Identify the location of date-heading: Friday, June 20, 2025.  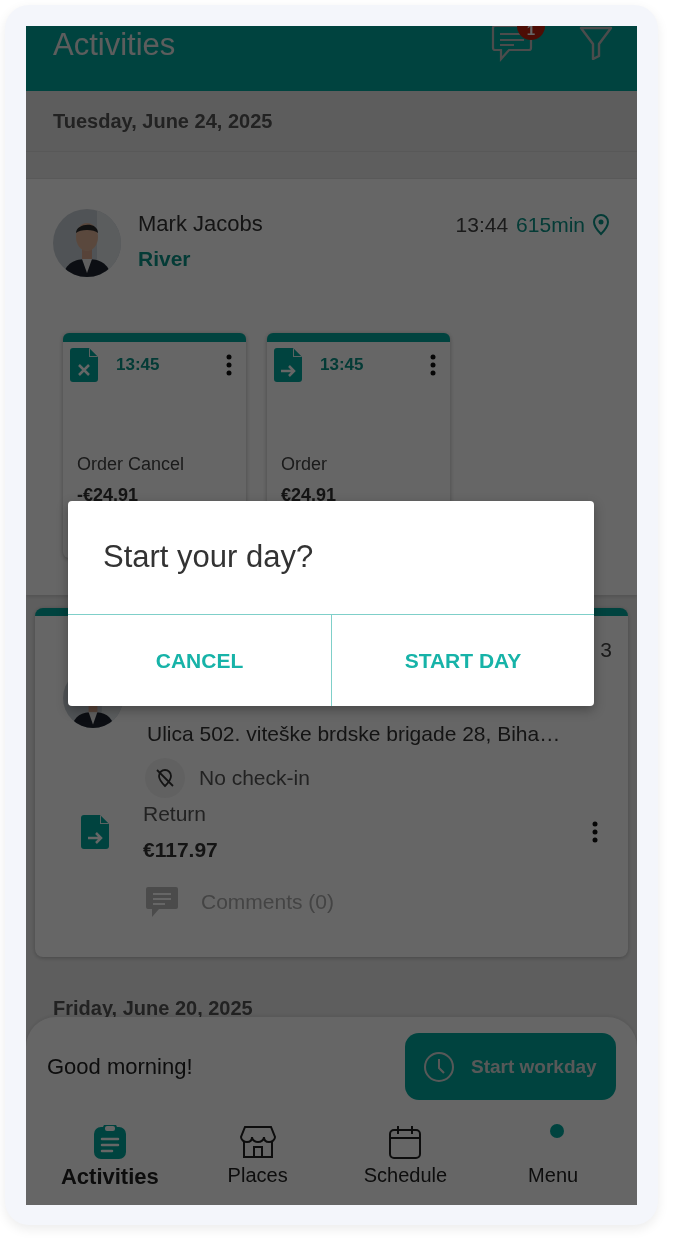
(153, 1008).